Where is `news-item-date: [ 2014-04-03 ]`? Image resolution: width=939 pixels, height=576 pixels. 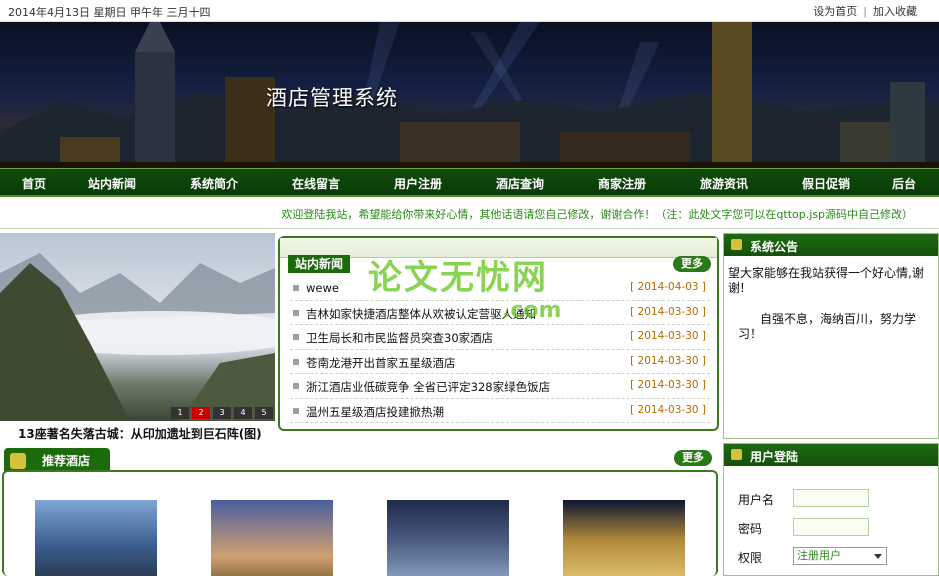
news-item-date: [ 2014-04-03 ] is located at coordinates (668, 287).